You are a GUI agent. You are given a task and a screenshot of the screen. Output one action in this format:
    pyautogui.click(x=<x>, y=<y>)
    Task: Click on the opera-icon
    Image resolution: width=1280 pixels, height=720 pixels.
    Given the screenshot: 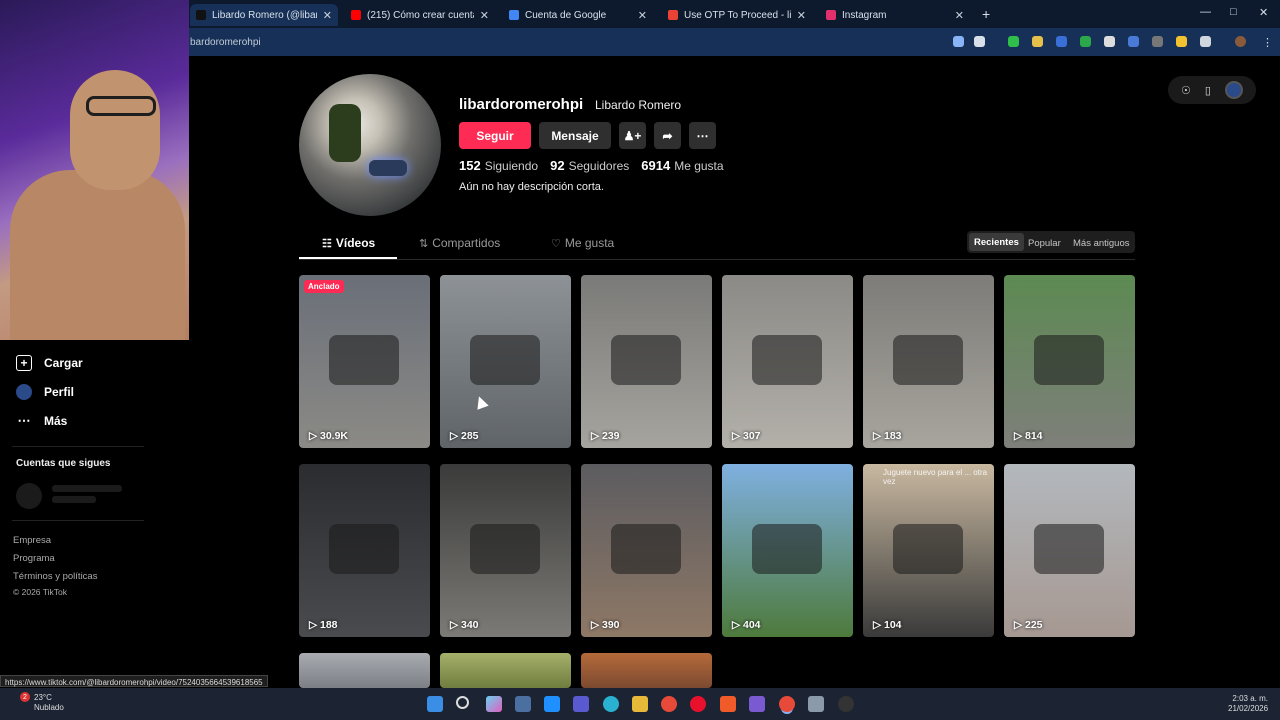 What is the action you would take?
    pyautogui.click(x=698, y=704)
    